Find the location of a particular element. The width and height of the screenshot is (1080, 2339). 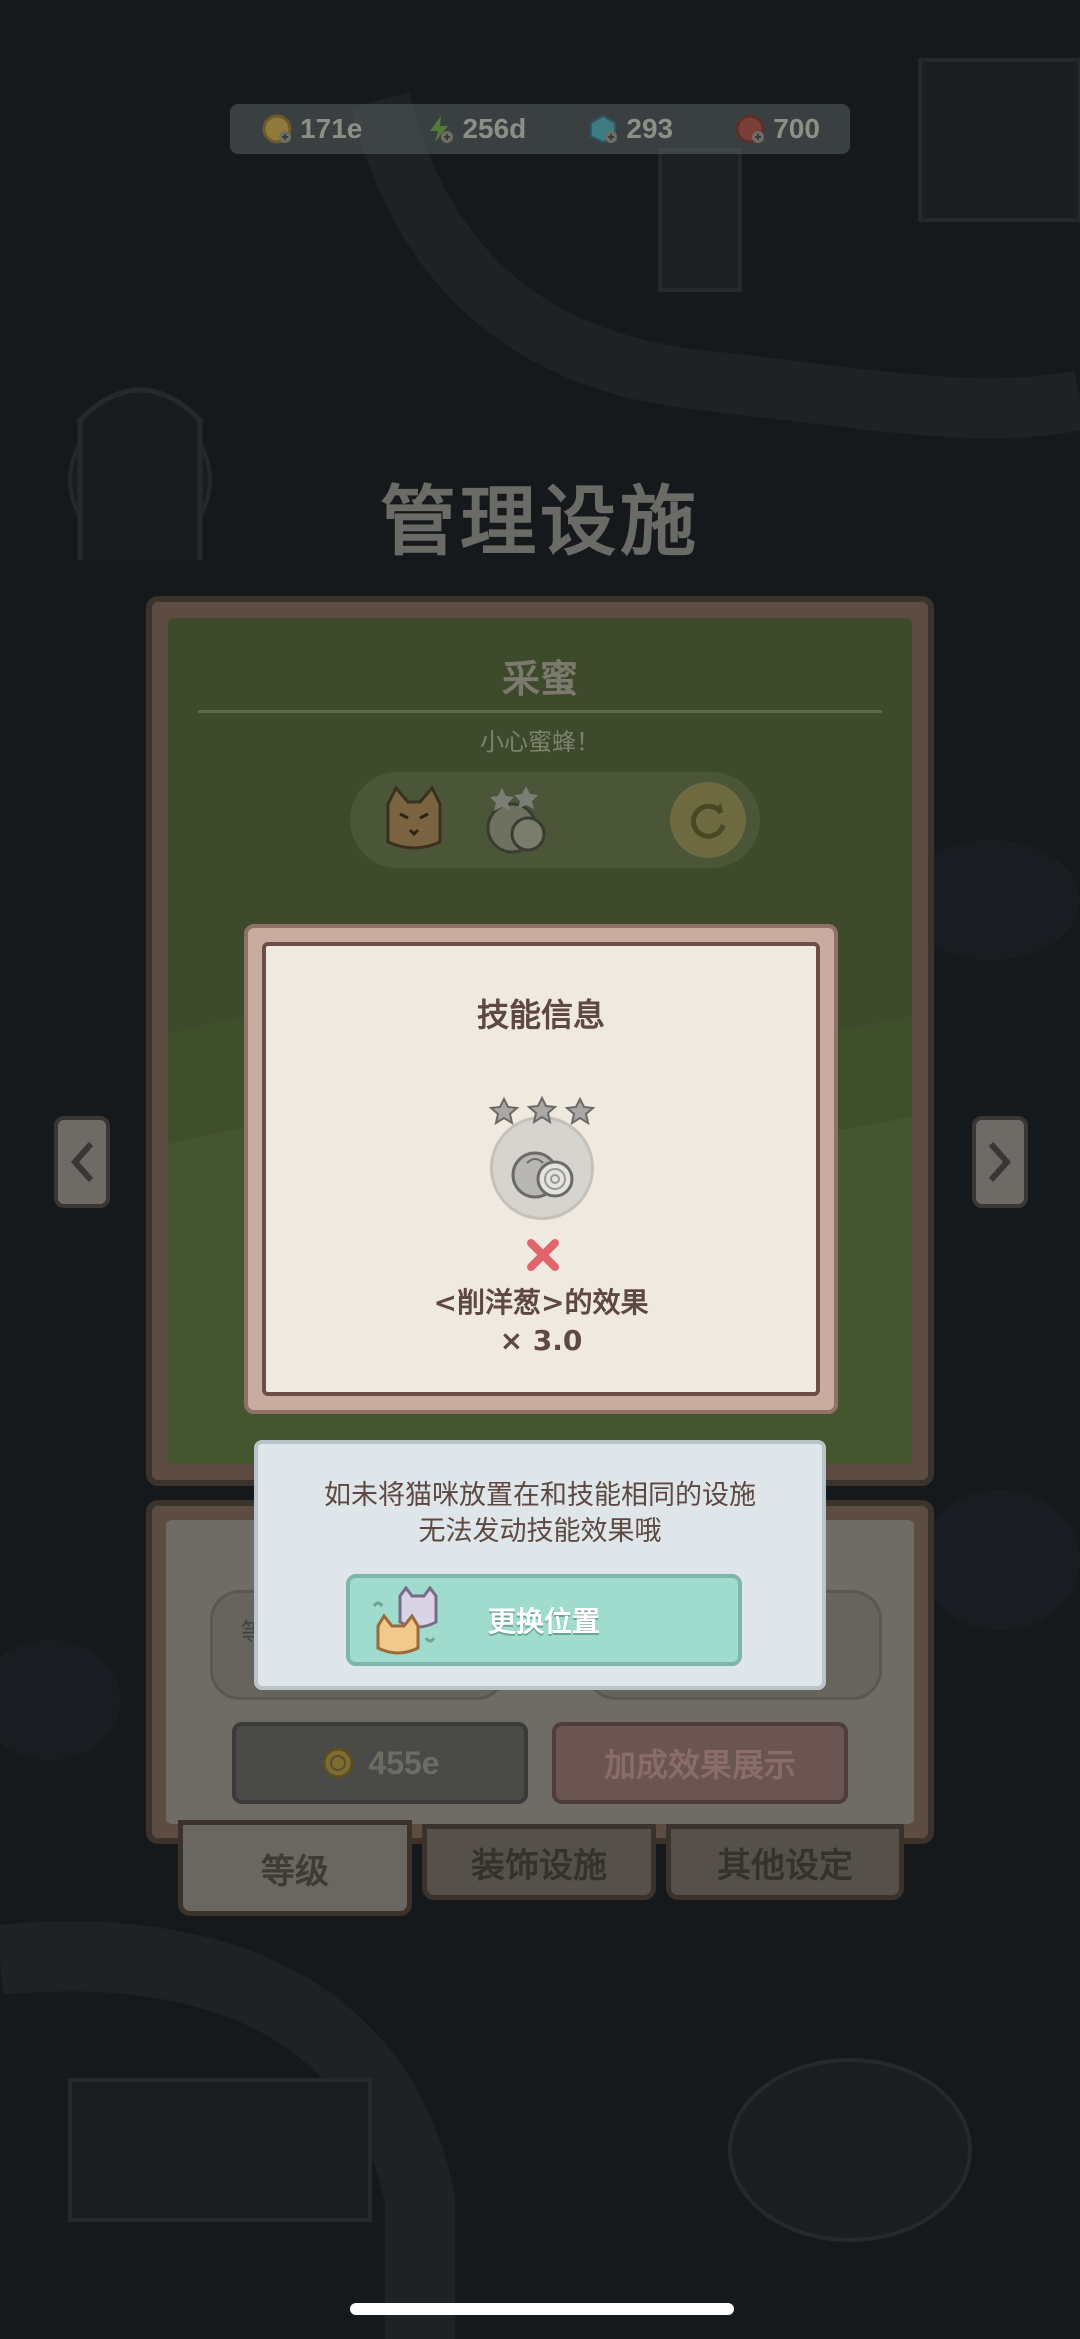

resource-gold: 171e is located at coordinates (311, 129).